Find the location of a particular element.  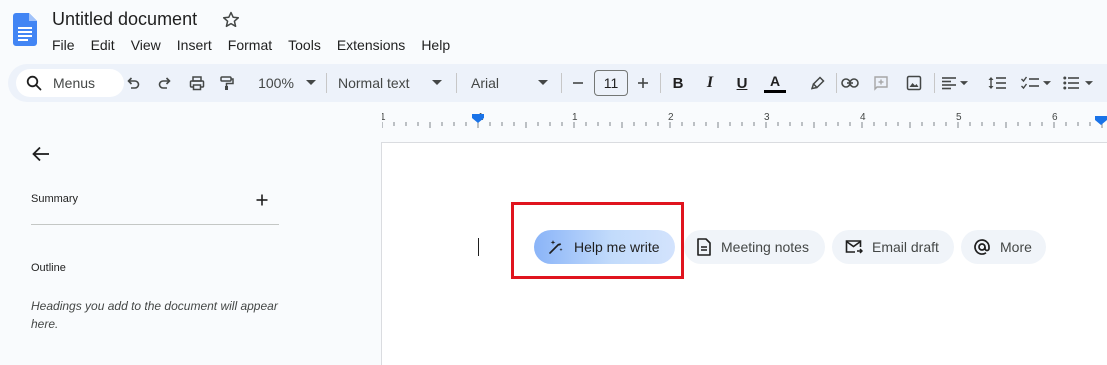

ruler-label: 6 is located at coordinates (1055, 117).